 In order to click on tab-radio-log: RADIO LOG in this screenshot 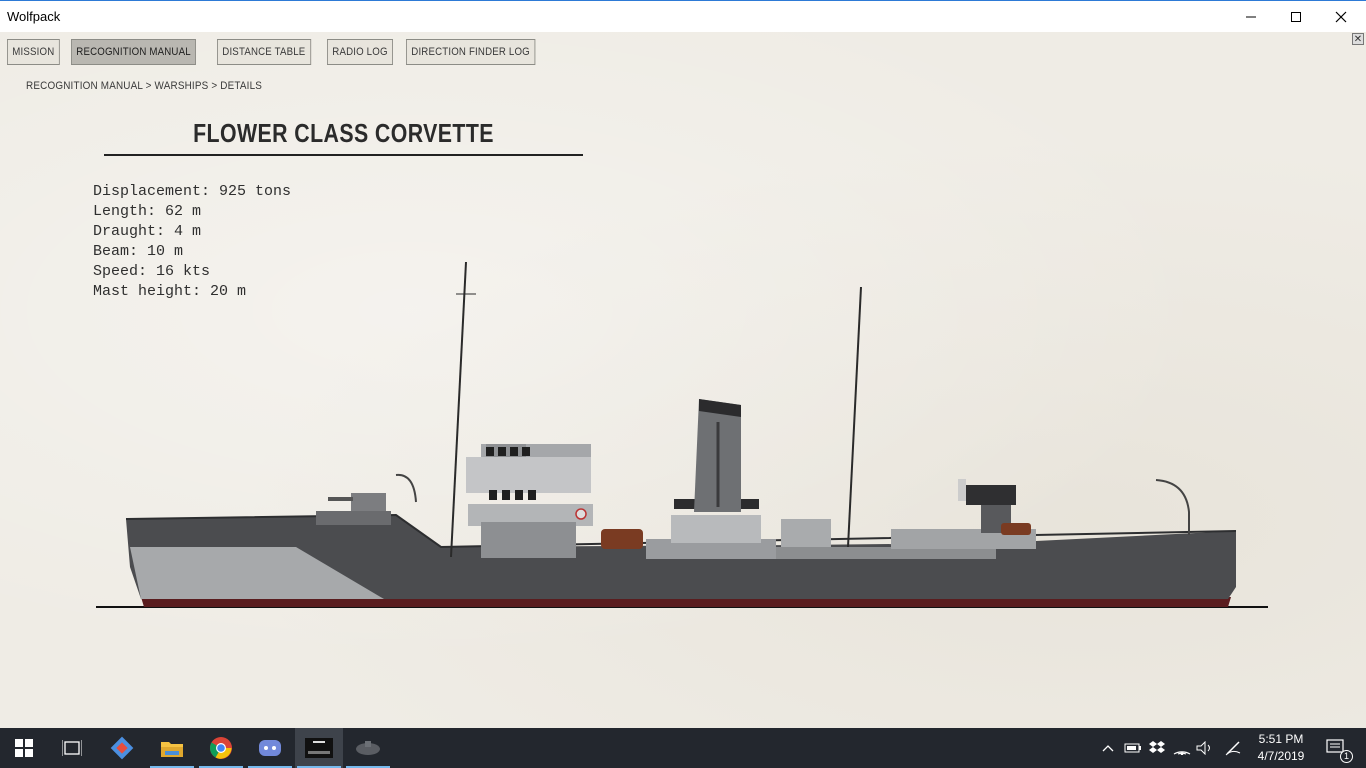, I will do `click(360, 52)`.